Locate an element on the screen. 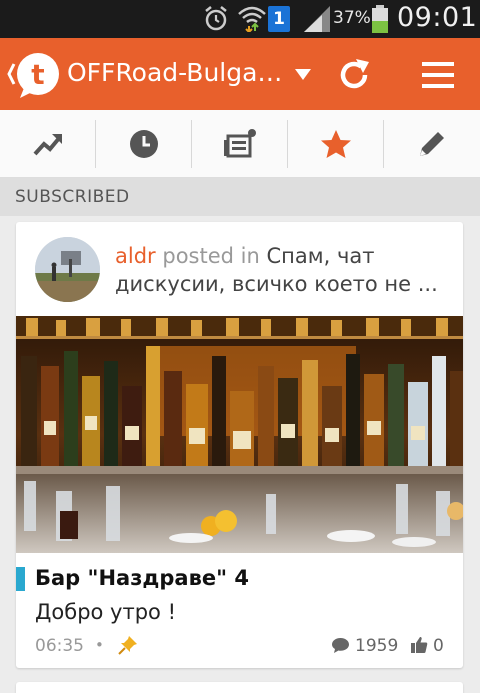 The image size is (480, 693). avatar-image is located at coordinates (67, 269).